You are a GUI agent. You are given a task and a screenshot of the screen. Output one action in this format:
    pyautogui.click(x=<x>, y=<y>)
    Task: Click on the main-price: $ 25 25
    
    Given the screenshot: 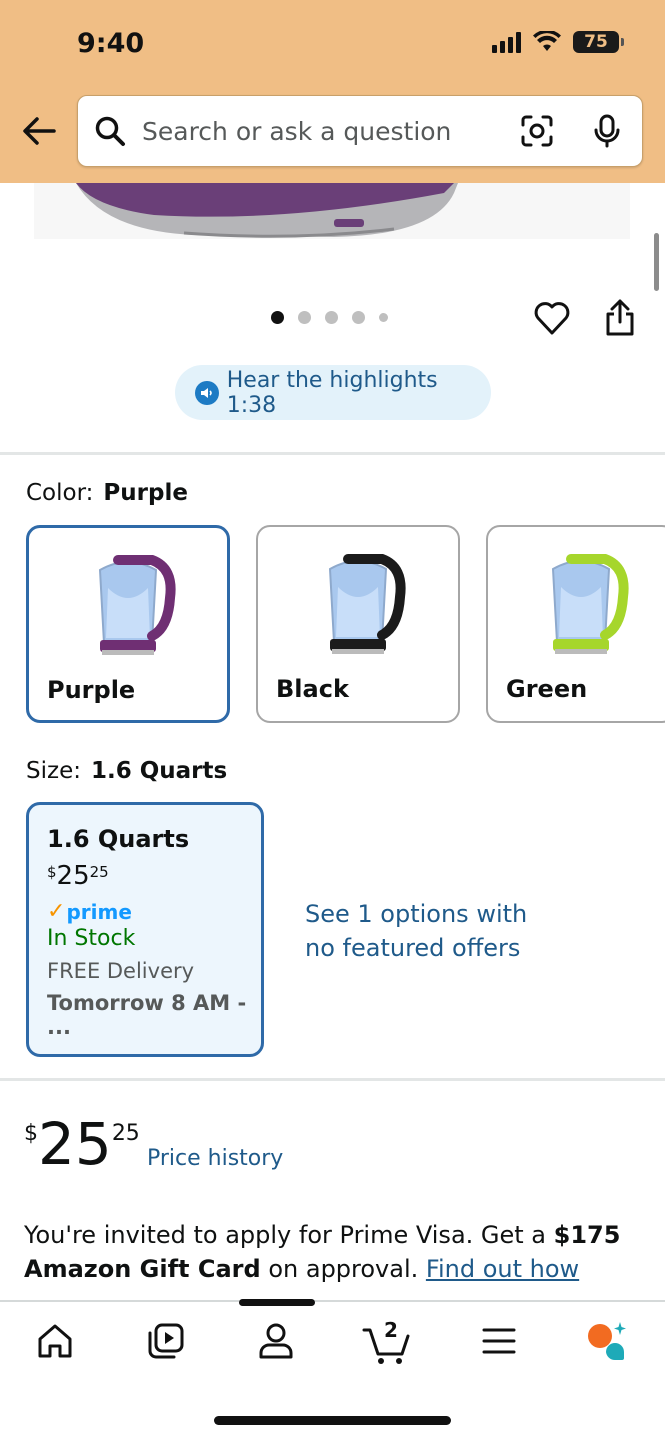 What is the action you would take?
    pyautogui.click(x=82, y=1144)
    